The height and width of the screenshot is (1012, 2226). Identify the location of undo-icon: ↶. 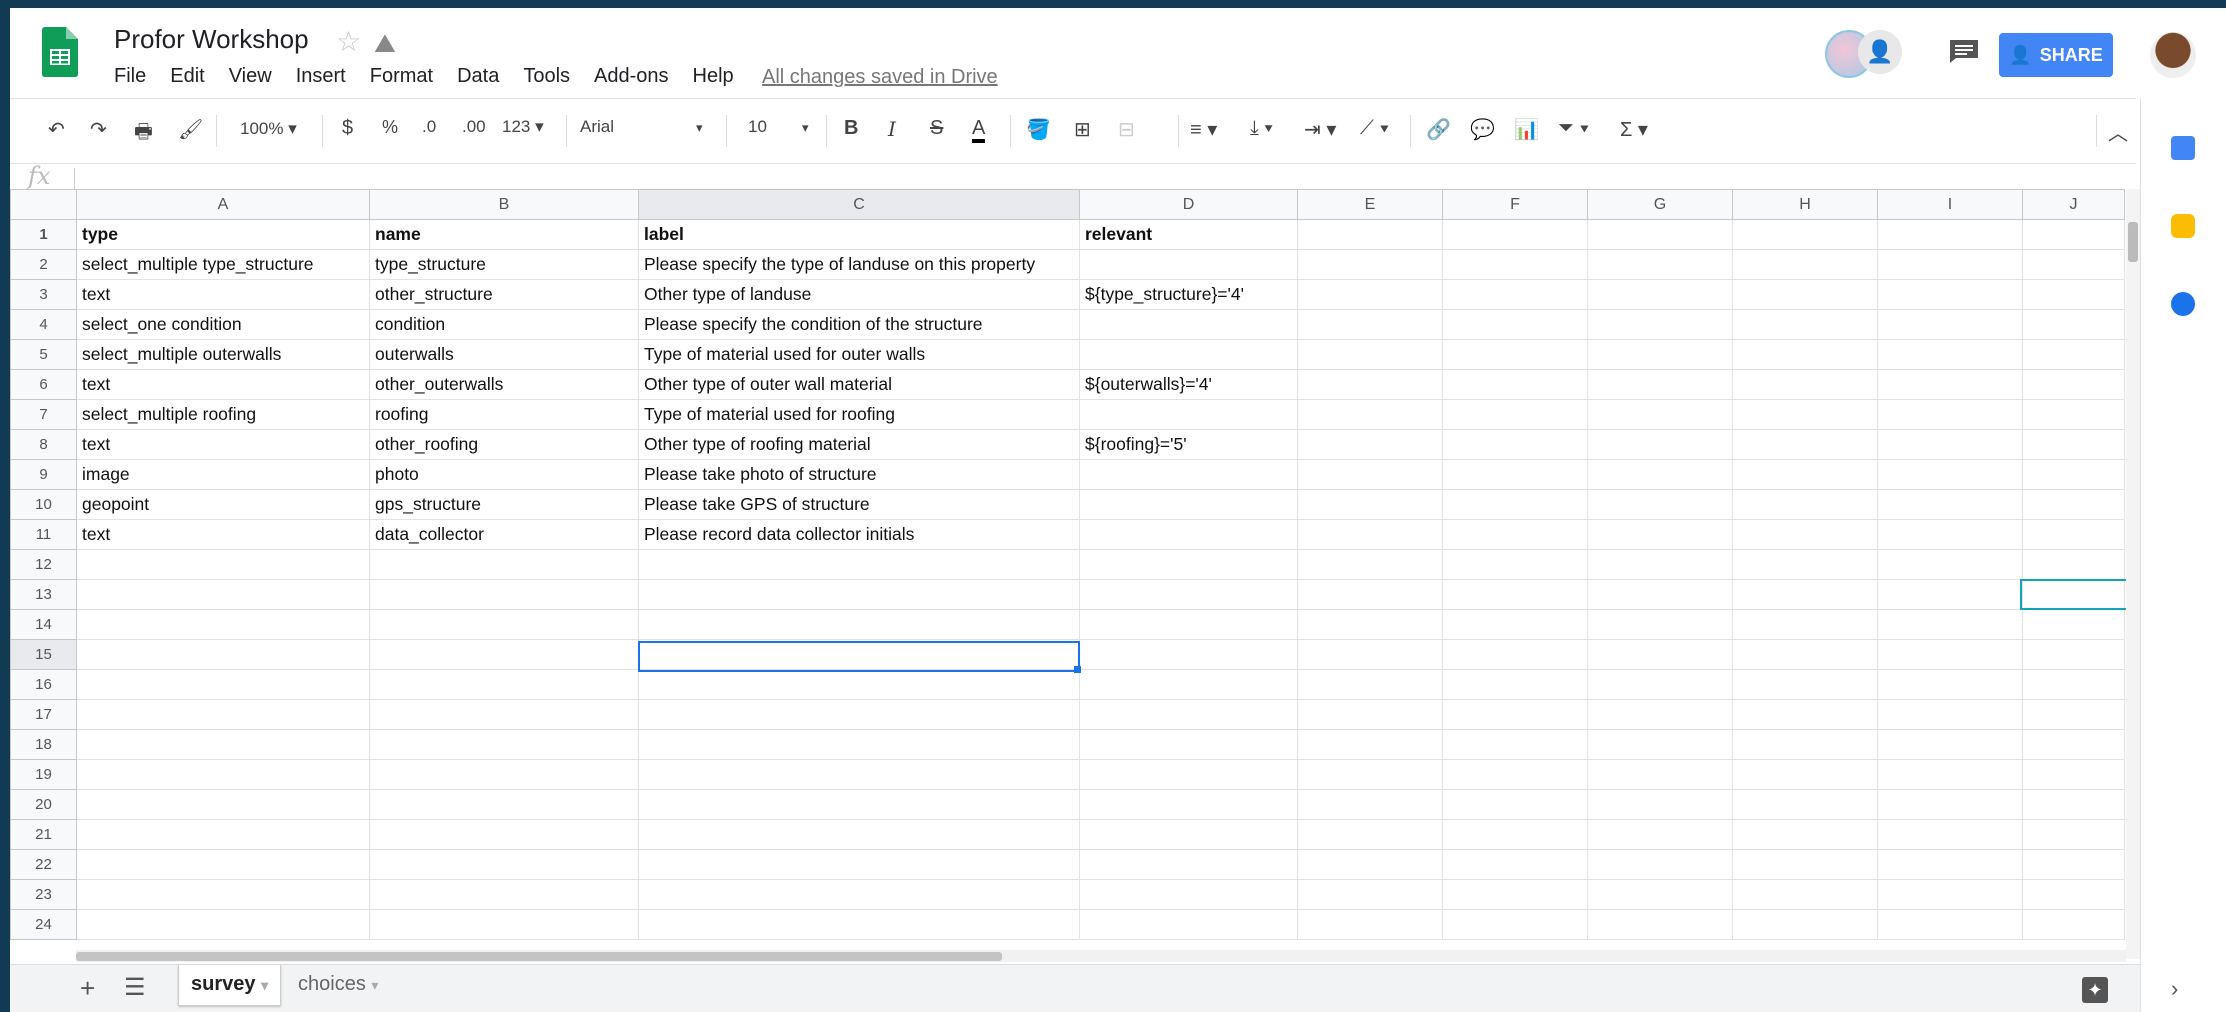
(56, 129).